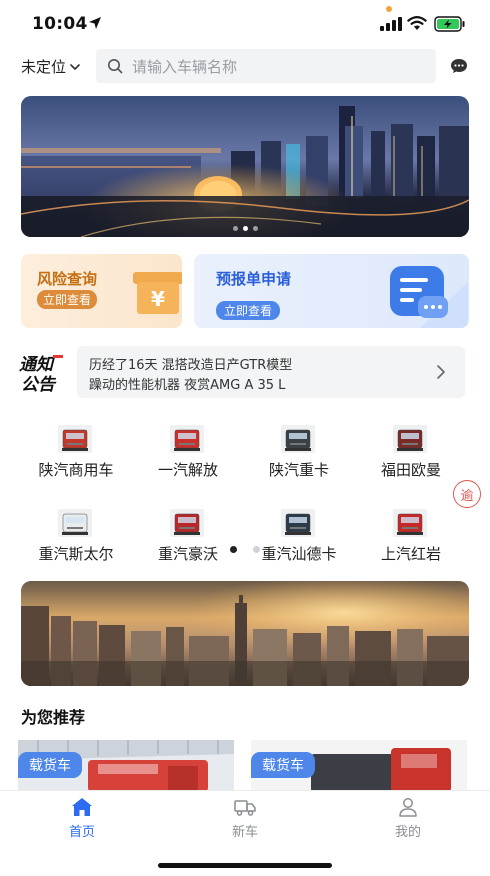 The height and width of the screenshot is (876, 490). What do you see at coordinates (245, 865) in the screenshot?
I see `home-indicator` at bounding box center [245, 865].